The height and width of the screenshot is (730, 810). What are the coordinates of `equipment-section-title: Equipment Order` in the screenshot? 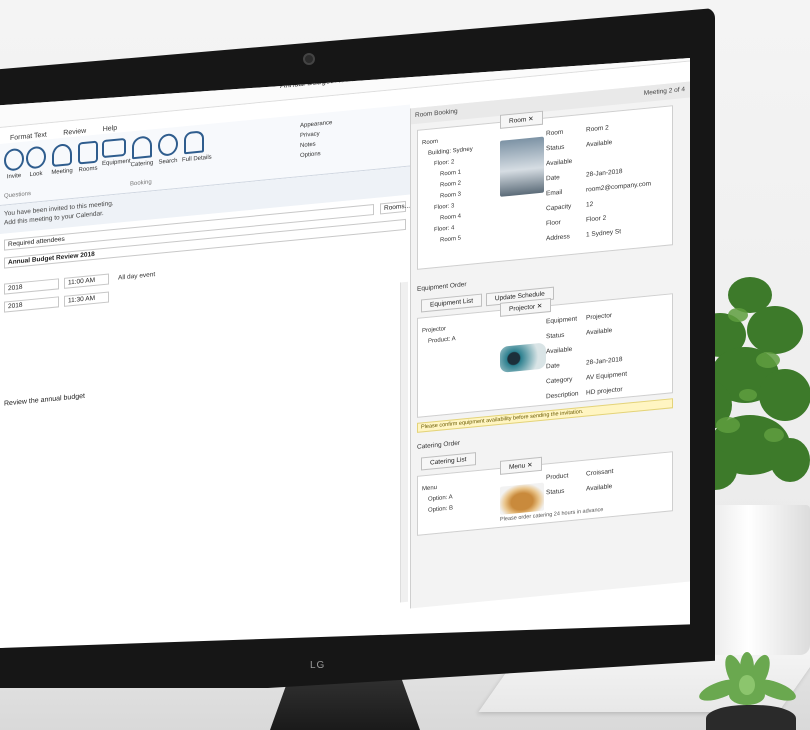 It's located at (442, 287).